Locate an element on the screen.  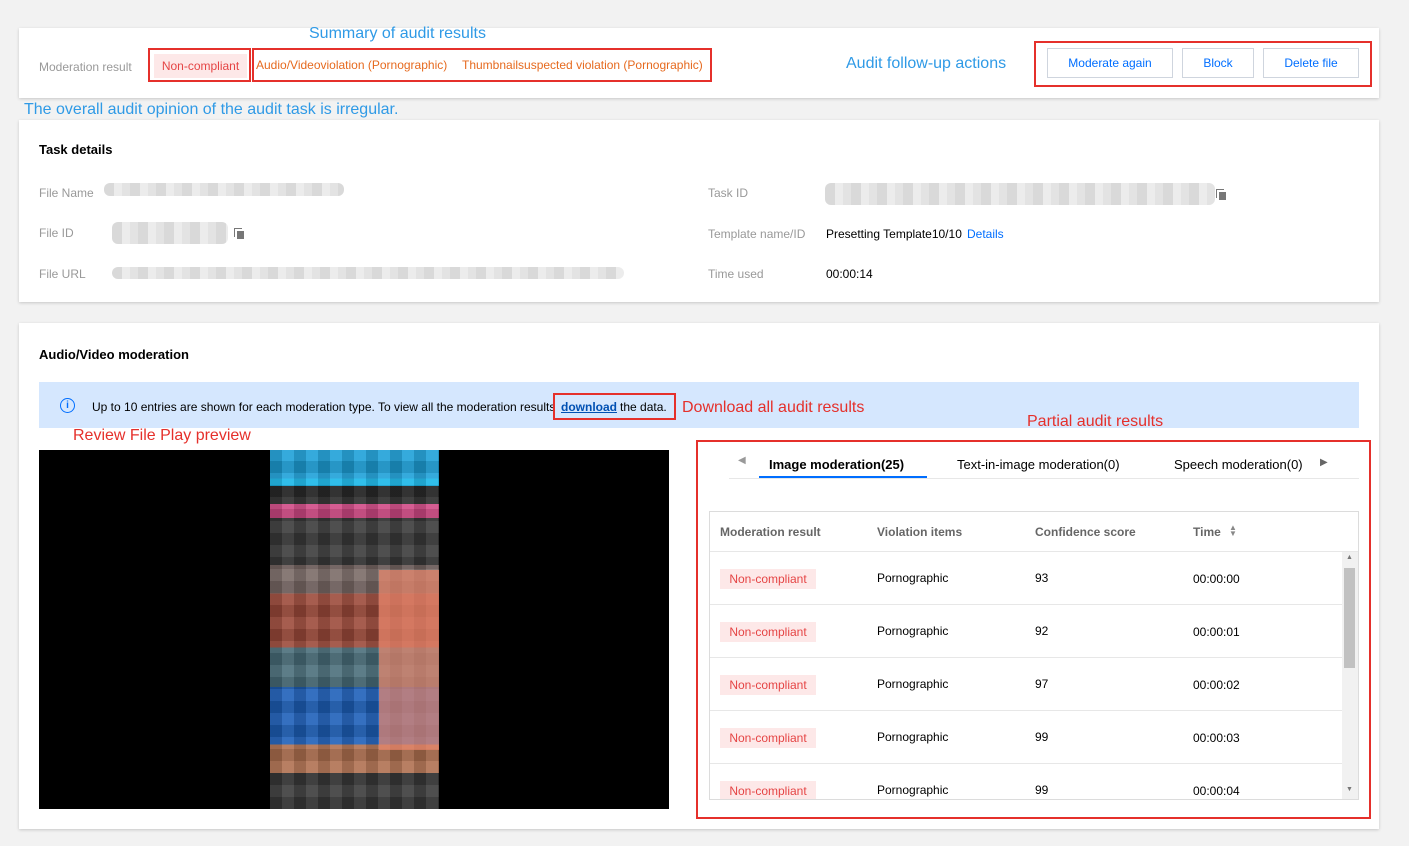
row-time-link: 00:00:02 is located at coordinates (1216, 685).